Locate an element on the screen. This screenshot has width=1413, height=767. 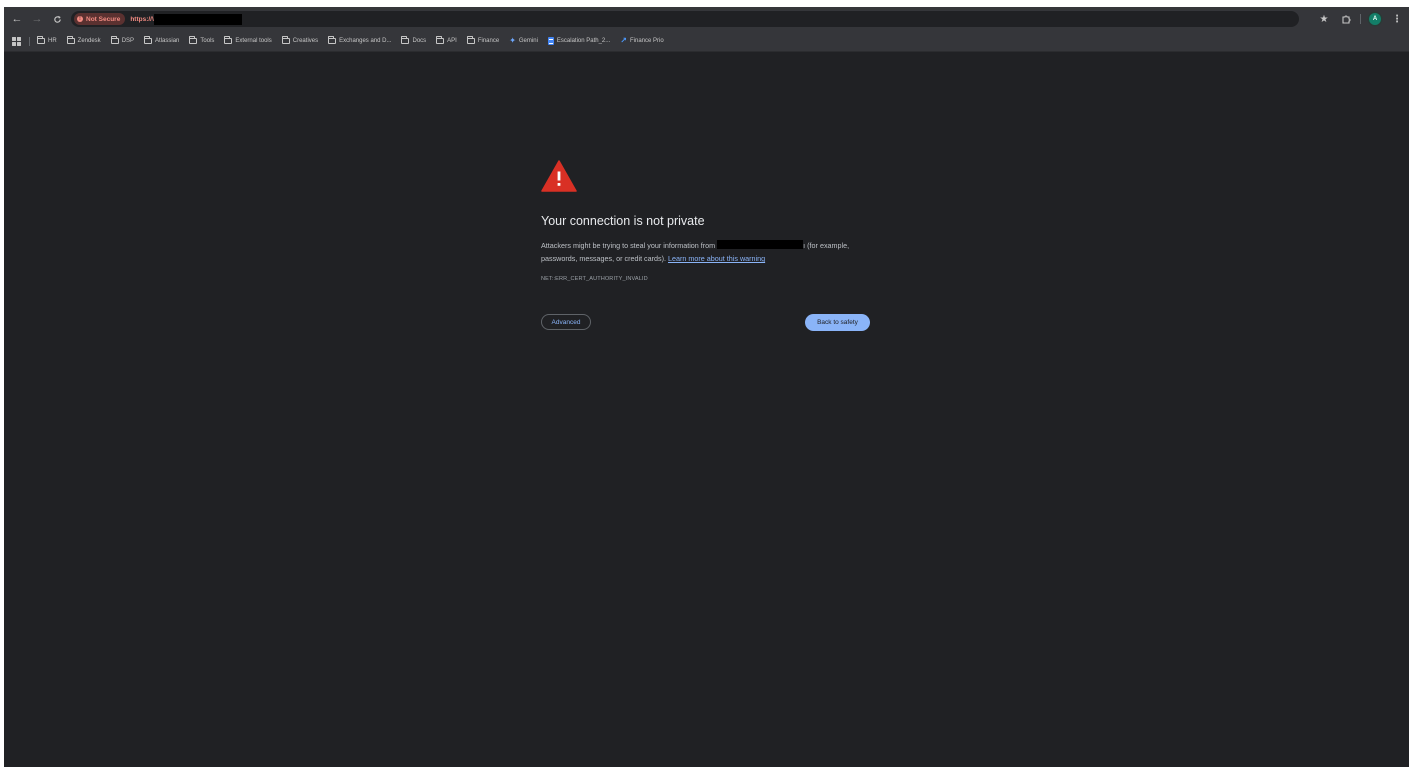
menu-button: ⋮ is located at coordinates (1397, 19).